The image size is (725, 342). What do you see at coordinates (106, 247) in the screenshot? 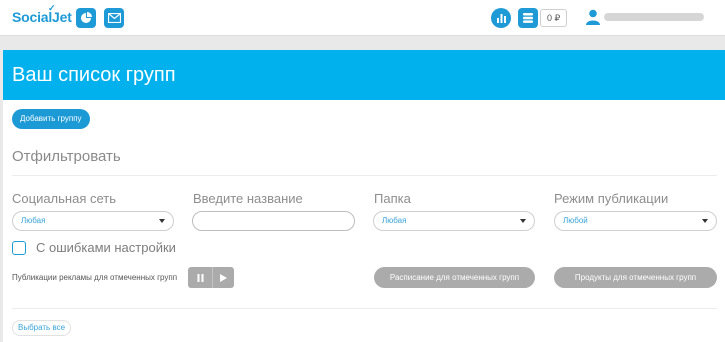
I see `errors-checkbox-label: С ошибками настройки` at bounding box center [106, 247].